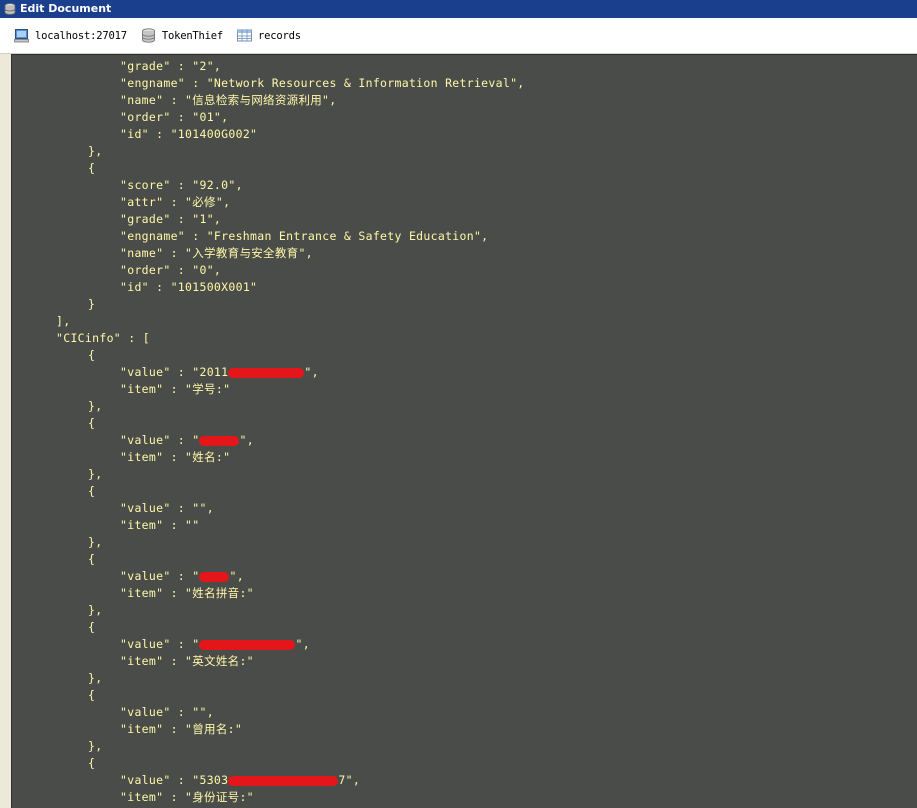 The width and height of the screenshot is (917, 808). What do you see at coordinates (81, 35) in the screenshot?
I see `breadcrumb-server-label: localhost:27017` at bounding box center [81, 35].